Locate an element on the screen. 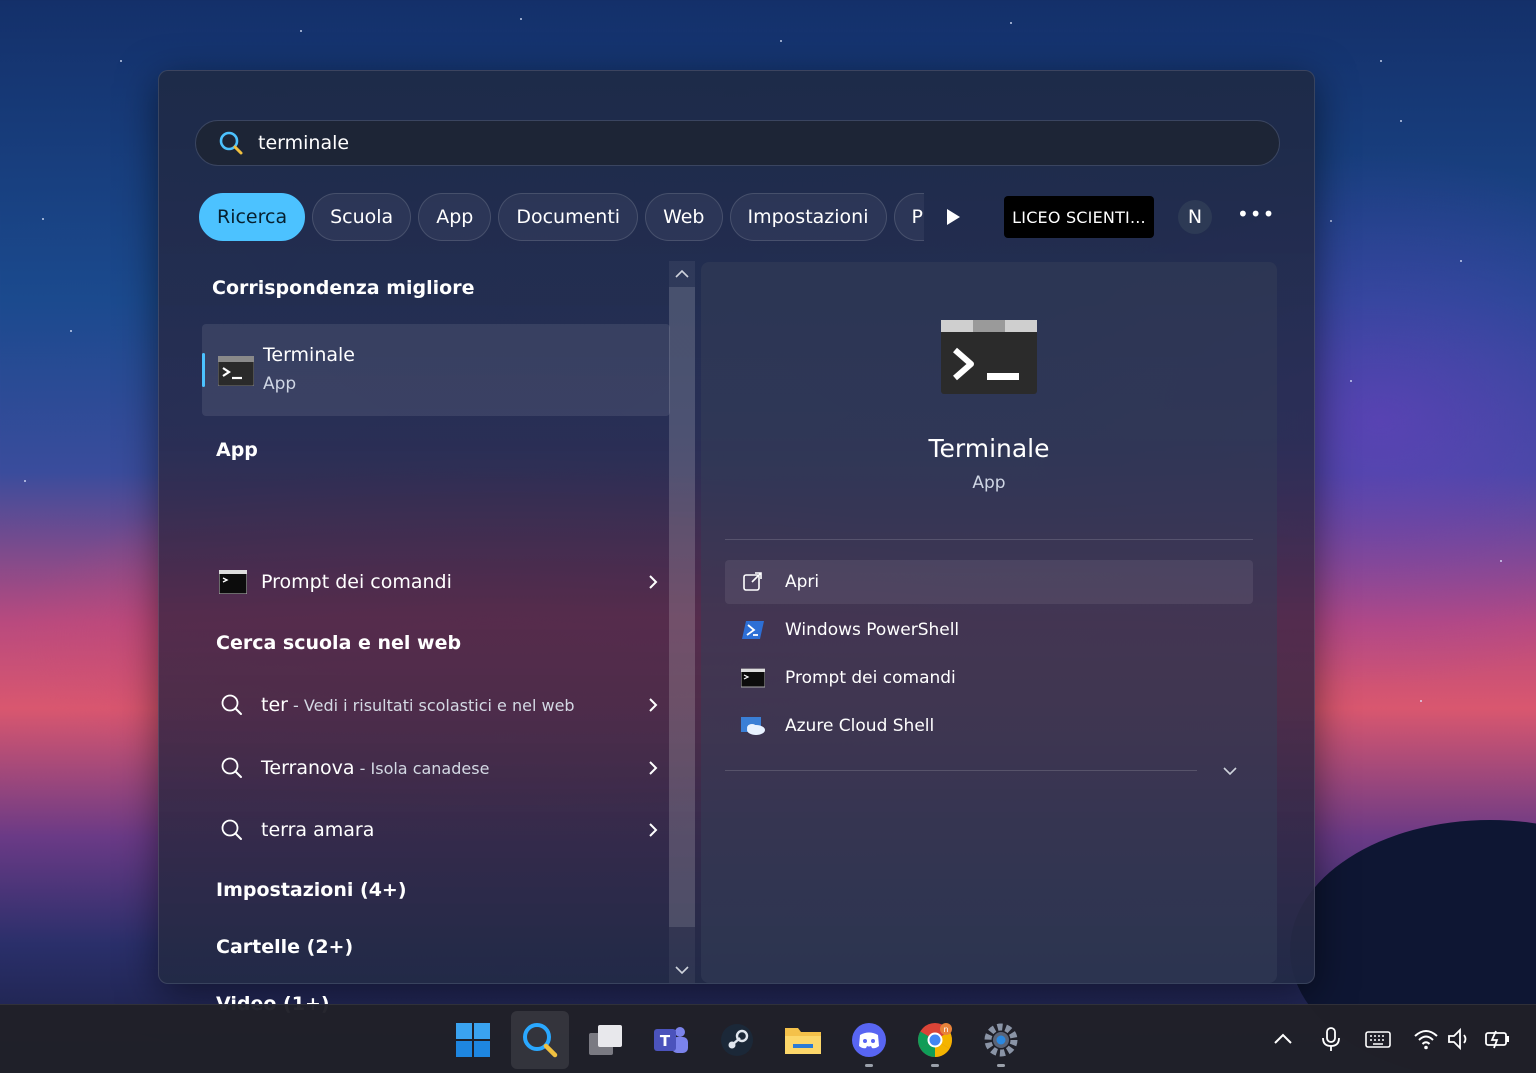 The image size is (1536, 1073). discord-icon is located at coordinates (869, 1040).